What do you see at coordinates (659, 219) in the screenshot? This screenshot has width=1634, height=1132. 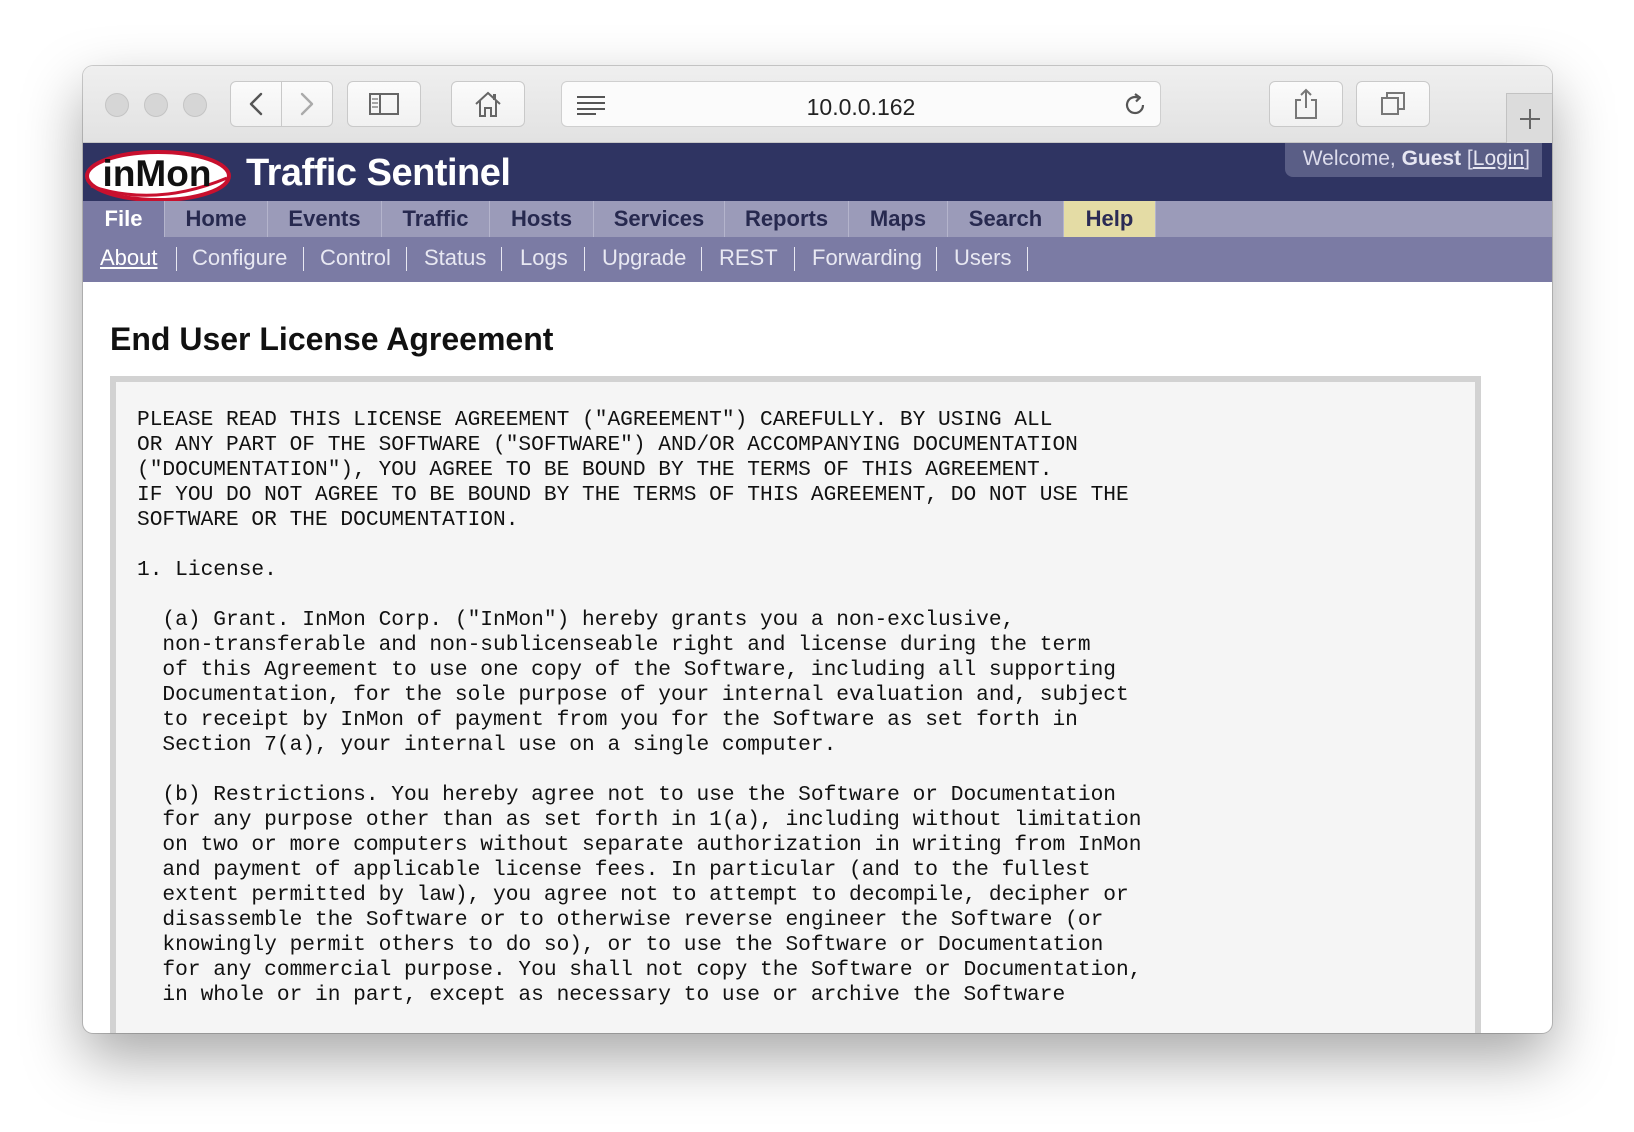 I see `tab-services: Services` at bounding box center [659, 219].